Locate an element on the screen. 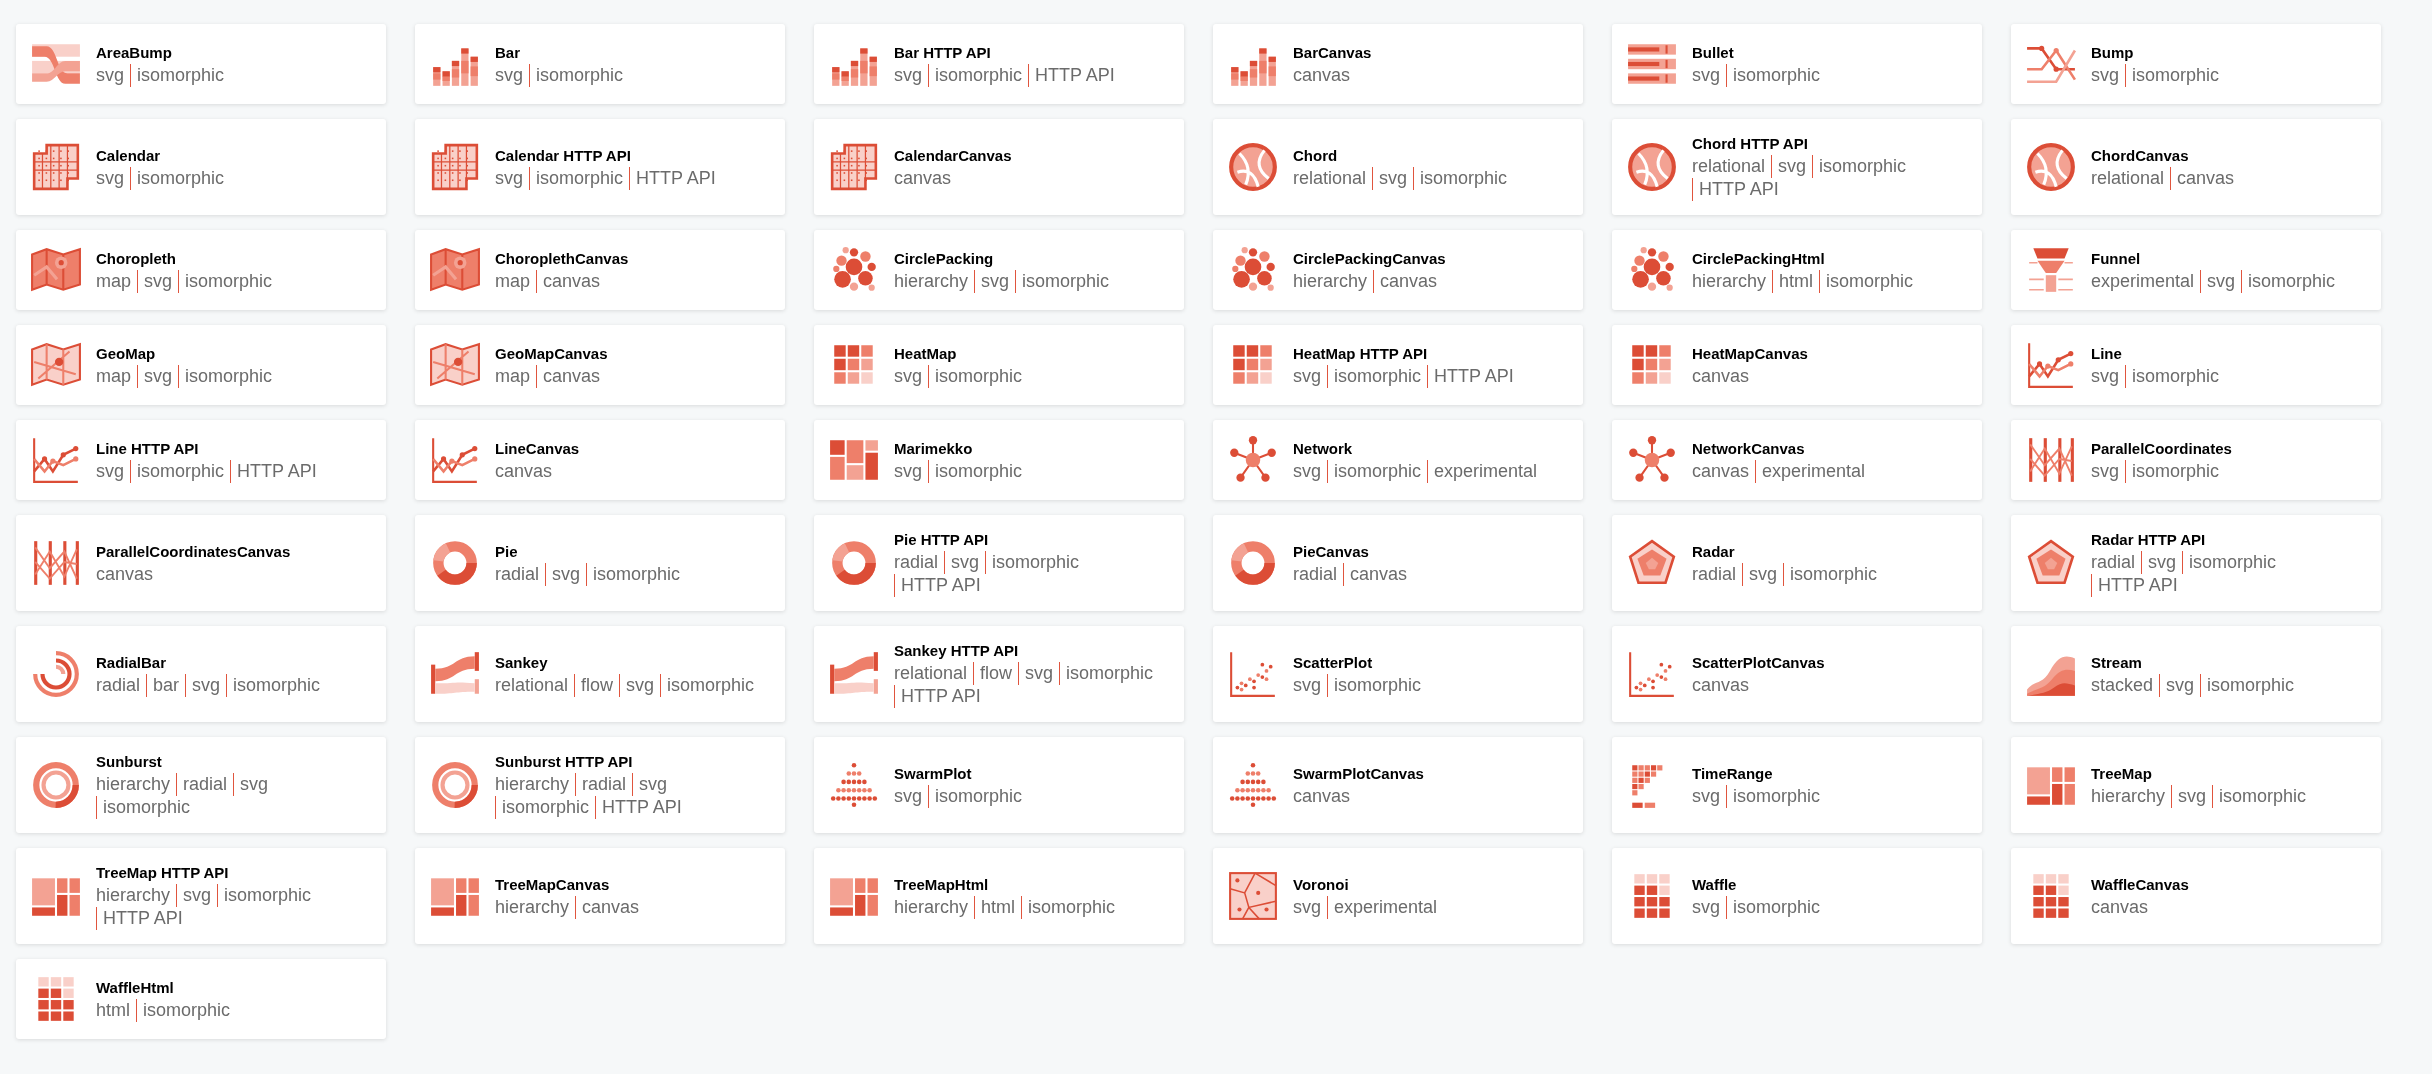 Image resolution: width=2432 pixels, height=1074 pixels. chart-title: Chord is located at coordinates (1316, 155).